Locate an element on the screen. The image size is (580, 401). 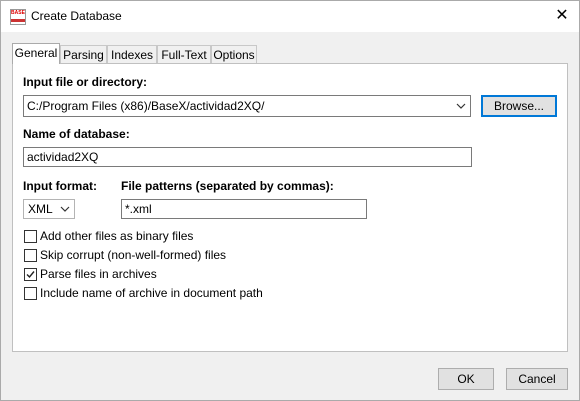
parse-archives-checkbox is located at coordinates (30, 274).